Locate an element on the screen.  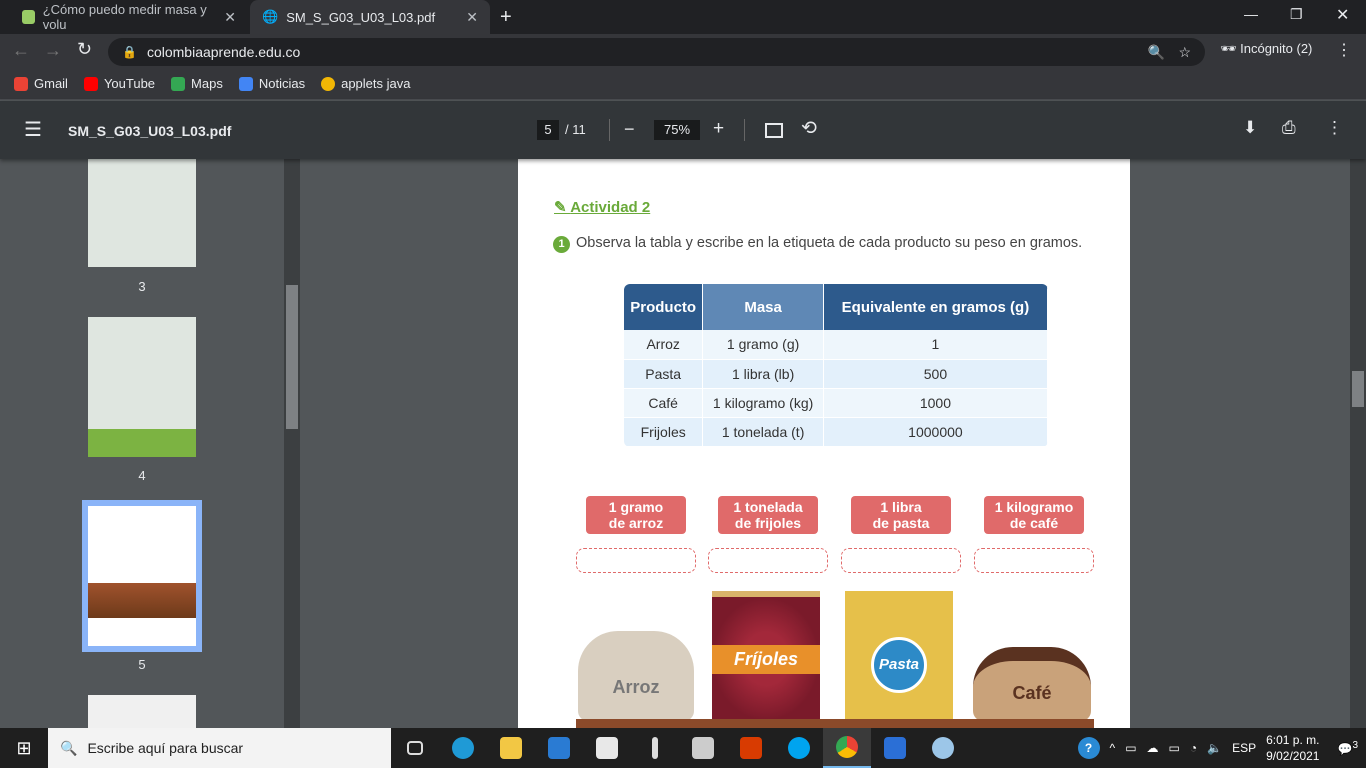
sidebar-menu-icon: ☰ is located at coordinates (33, 129).